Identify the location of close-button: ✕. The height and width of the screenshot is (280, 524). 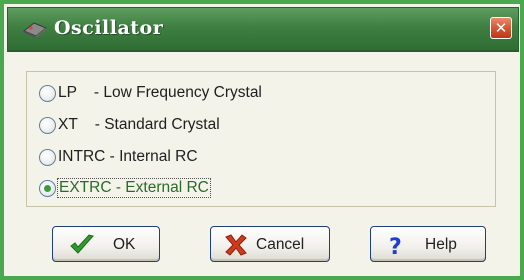
(501, 28).